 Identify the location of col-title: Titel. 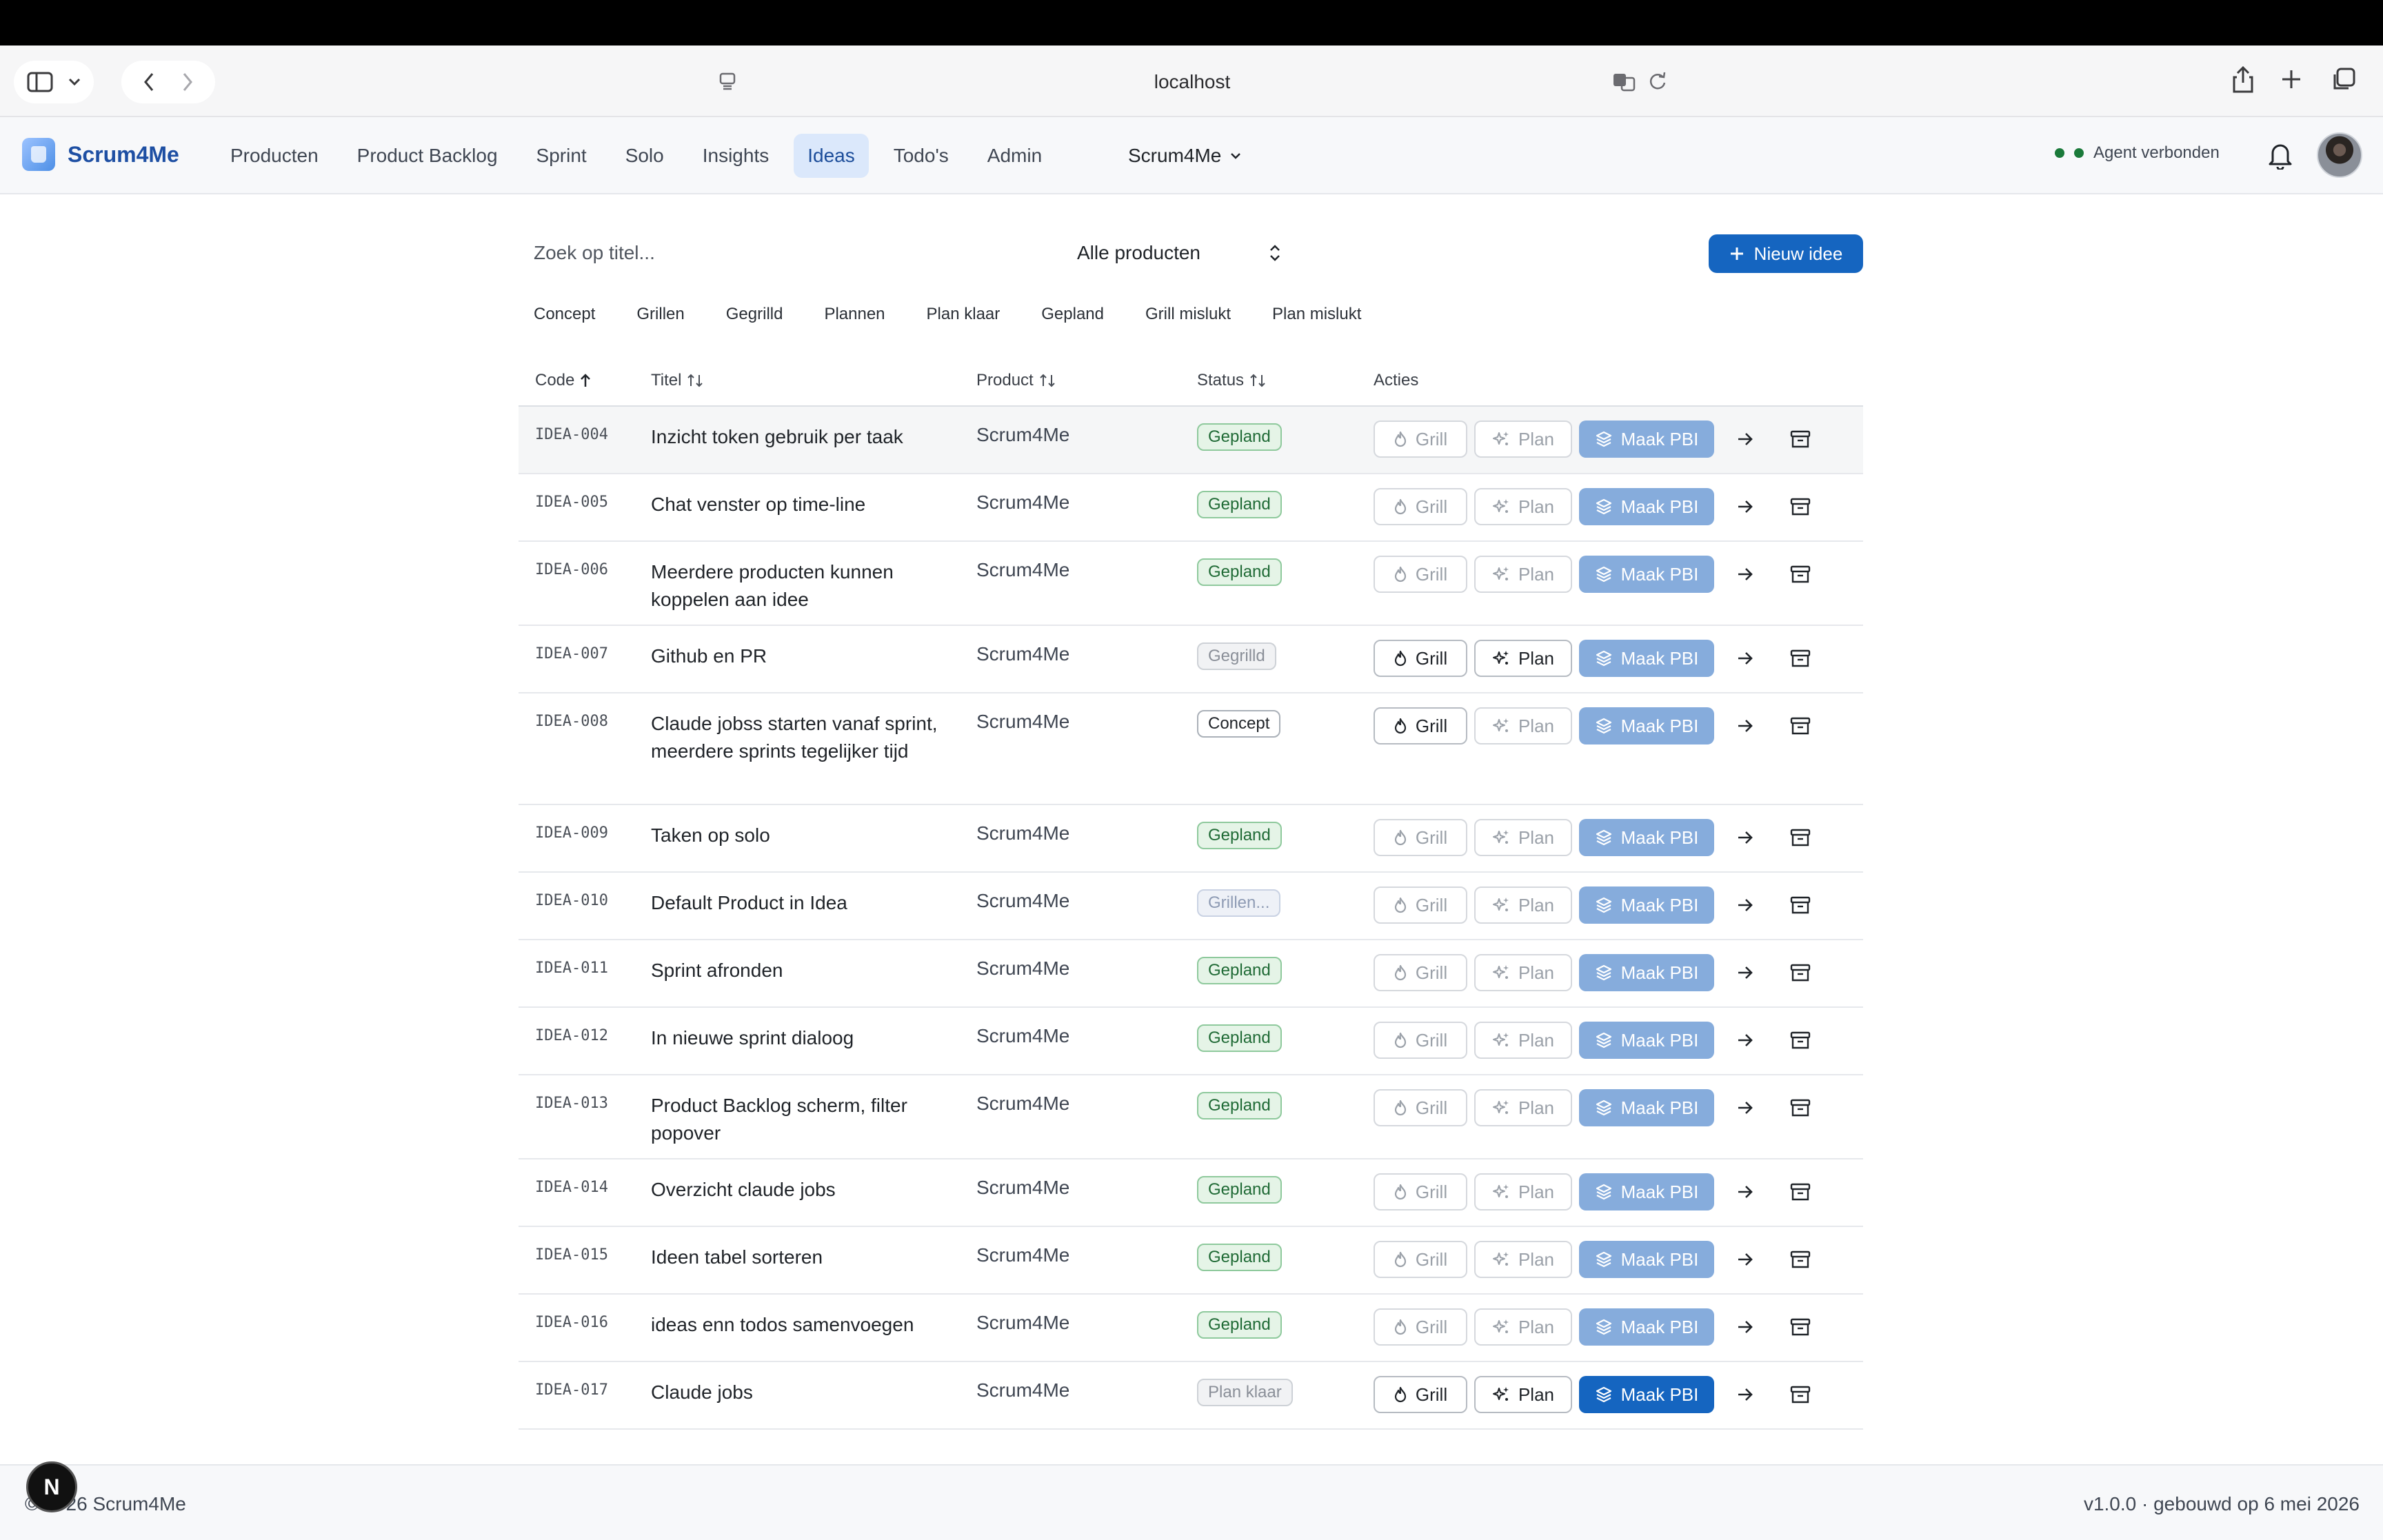
(813, 380).